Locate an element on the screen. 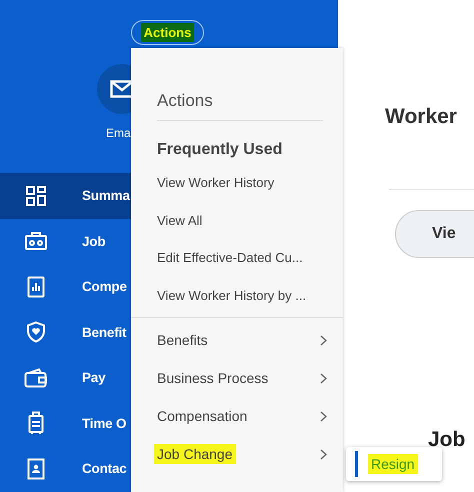 This screenshot has height=492, width=474. worker-heading: Worker is located at coordinates (421, 117).